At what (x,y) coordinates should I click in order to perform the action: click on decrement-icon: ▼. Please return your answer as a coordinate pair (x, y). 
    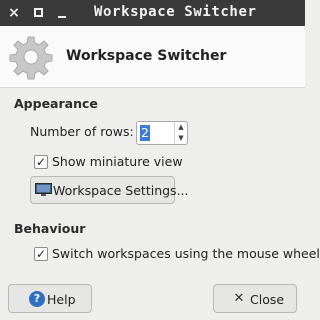
    Looking at the image, I should click on (181, 138).